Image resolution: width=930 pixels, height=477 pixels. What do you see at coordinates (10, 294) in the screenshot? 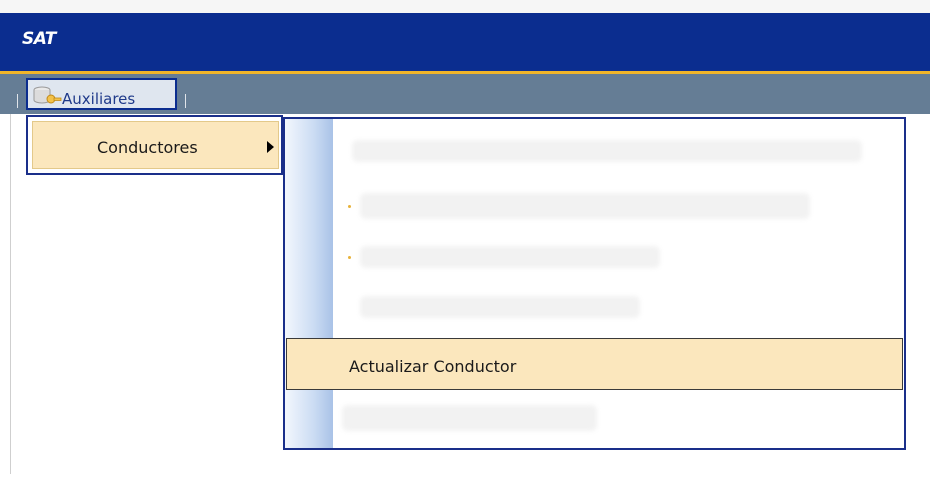
I see `content-left-edge` at bounding box center [10, 294].